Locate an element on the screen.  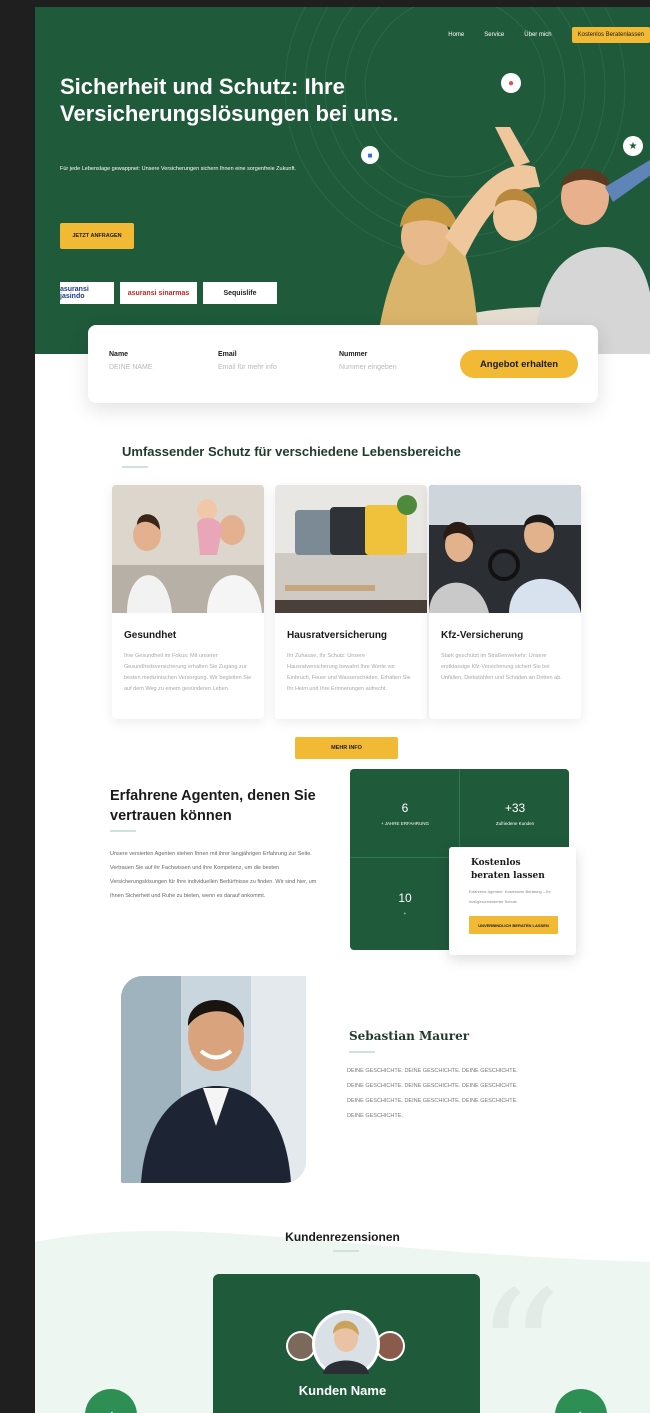
partner-logo-sinarmas: asuransi sinarmas is located at coordinates (158, 293).